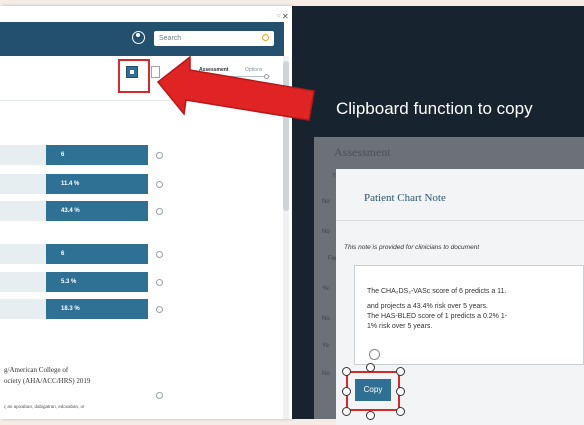 The image size is (584, 425). I want to click on score-value: 18.3 %, so click(97, 309).